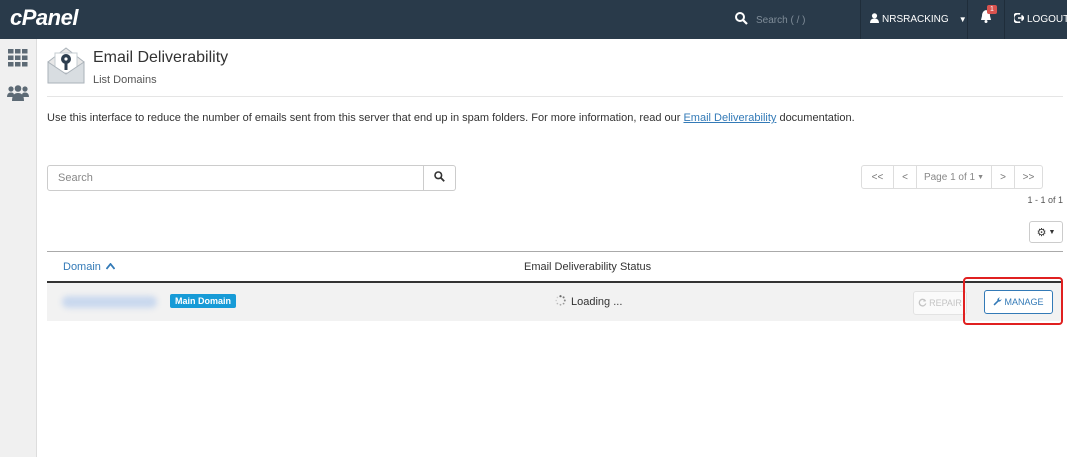 This screenshot has width=1067, height=457. What do you see at coordinates (945, 303) in the screenshot?
I see `repair-label: REPAIR` at bounding box center [945, 303].